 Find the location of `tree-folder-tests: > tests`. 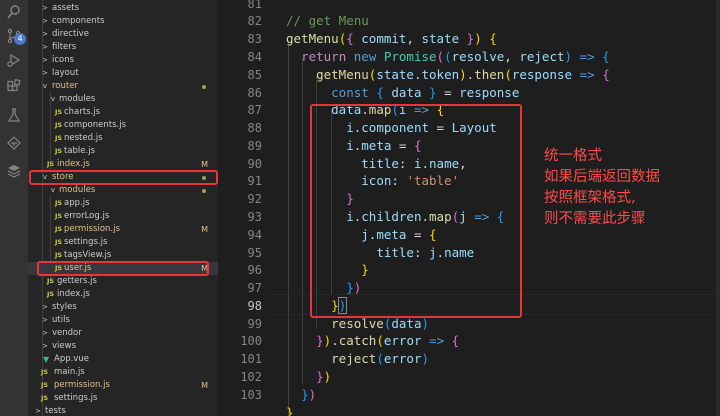

tree-folder-tests: > tests is located at coordinates (123, 410).